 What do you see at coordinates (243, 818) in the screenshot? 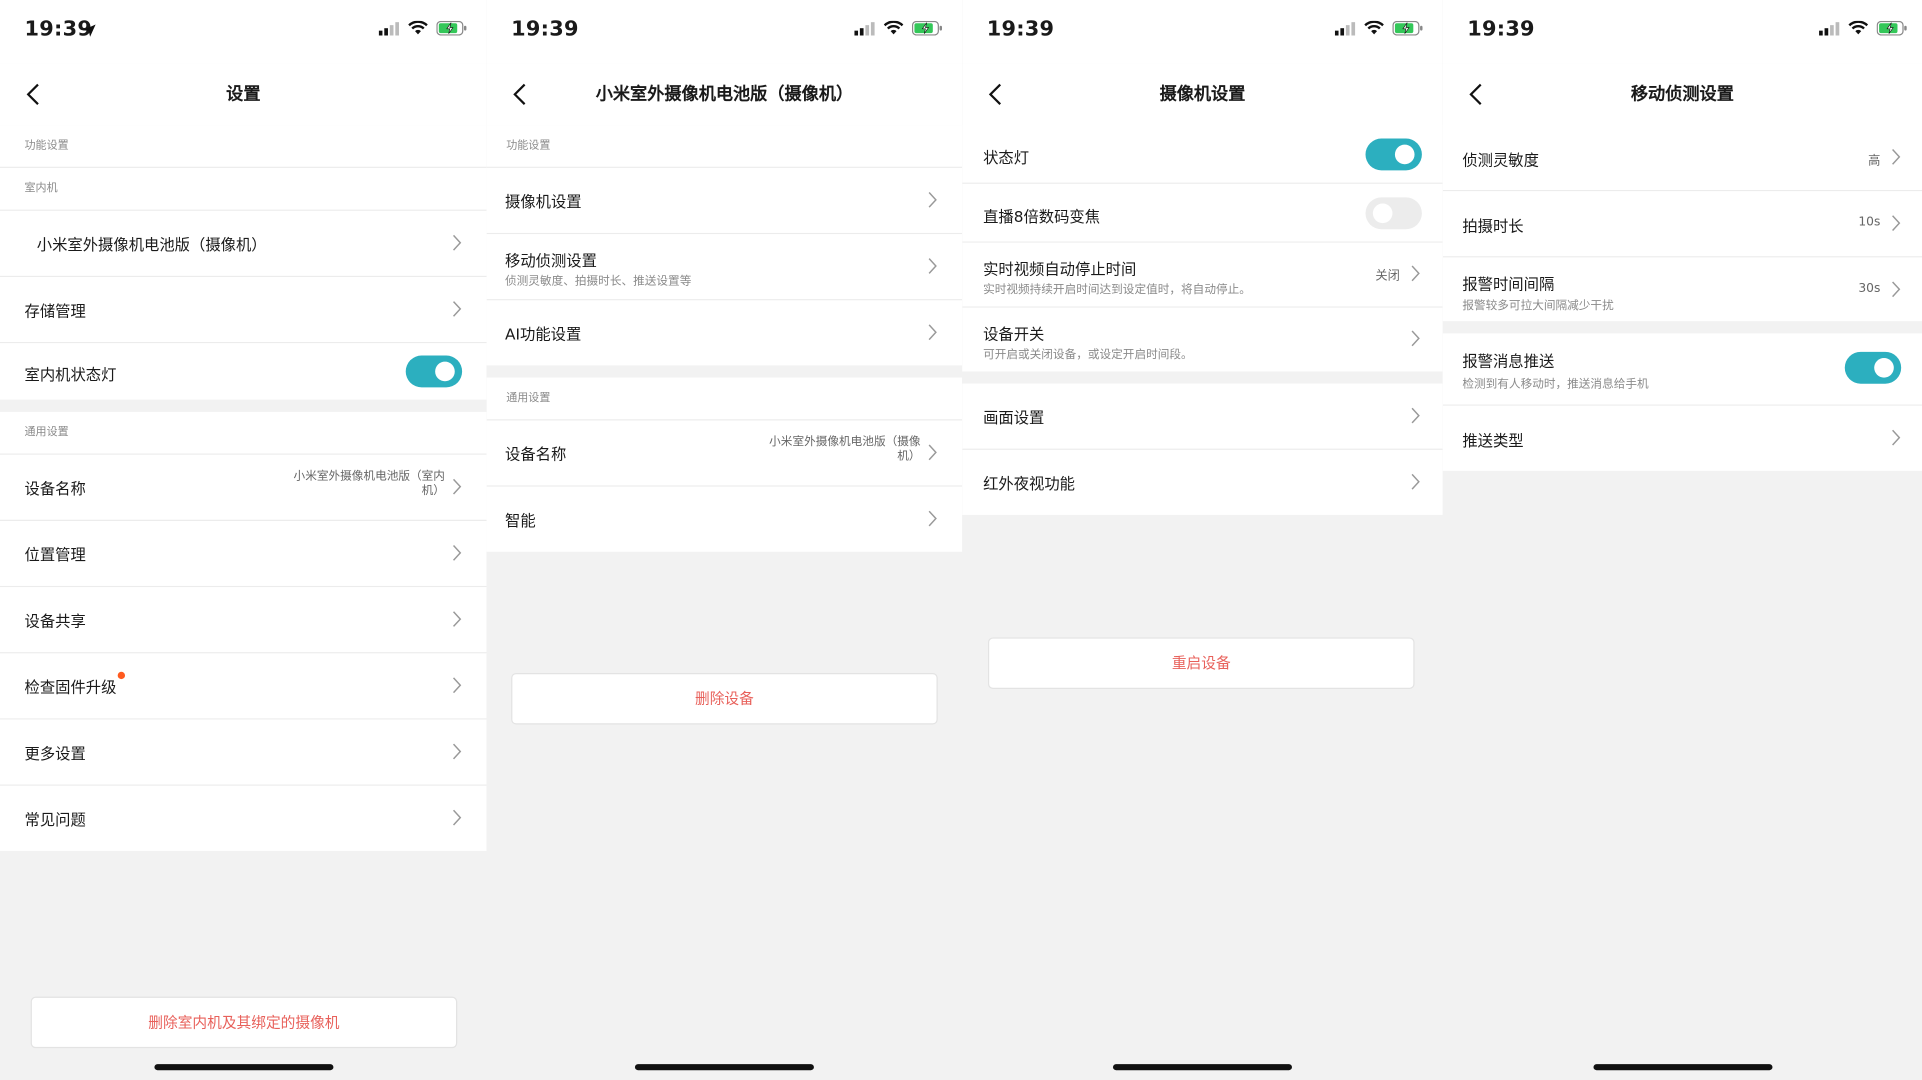
I see `list-item-faq: 常见问题` at bounding box center [243, 818].